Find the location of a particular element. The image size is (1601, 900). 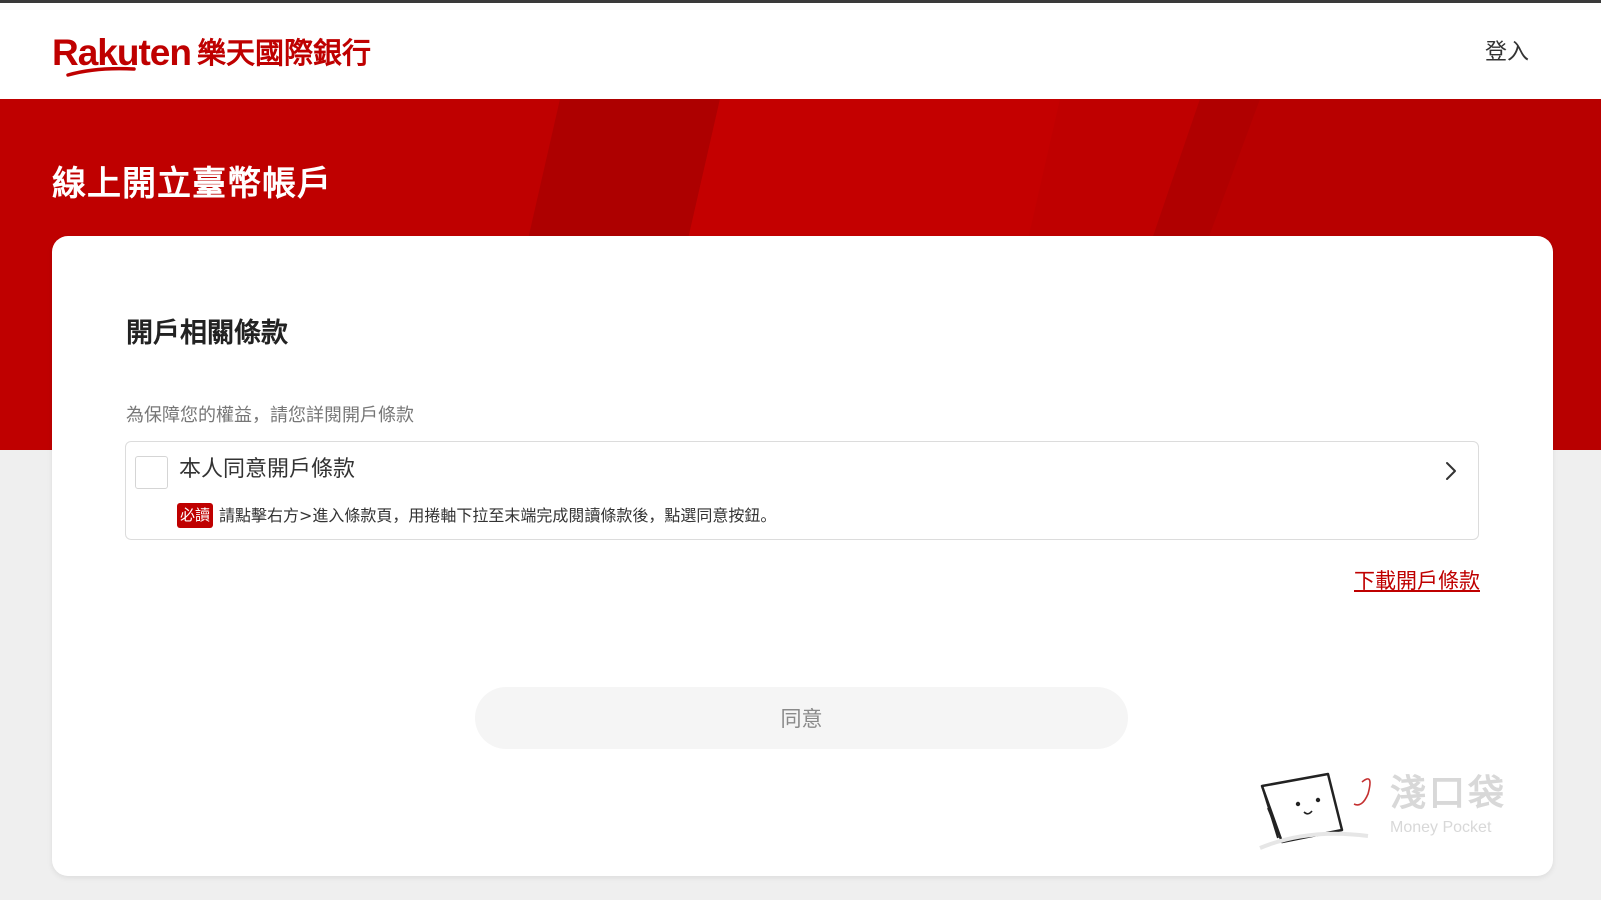

section-title: 開戶相關條款 is located at coordinates (207, 333).